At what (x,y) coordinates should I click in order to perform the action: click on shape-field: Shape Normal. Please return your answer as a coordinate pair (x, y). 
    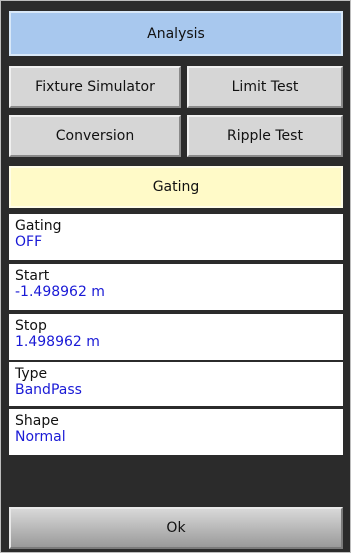
    Looking at the image, I should click on (176, 432).